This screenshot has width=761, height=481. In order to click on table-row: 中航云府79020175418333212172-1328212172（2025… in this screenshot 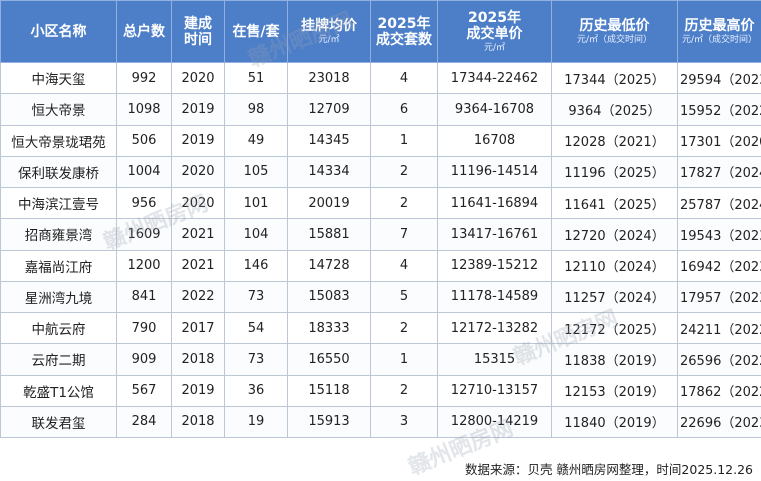, I will do `click(381, 328)`.